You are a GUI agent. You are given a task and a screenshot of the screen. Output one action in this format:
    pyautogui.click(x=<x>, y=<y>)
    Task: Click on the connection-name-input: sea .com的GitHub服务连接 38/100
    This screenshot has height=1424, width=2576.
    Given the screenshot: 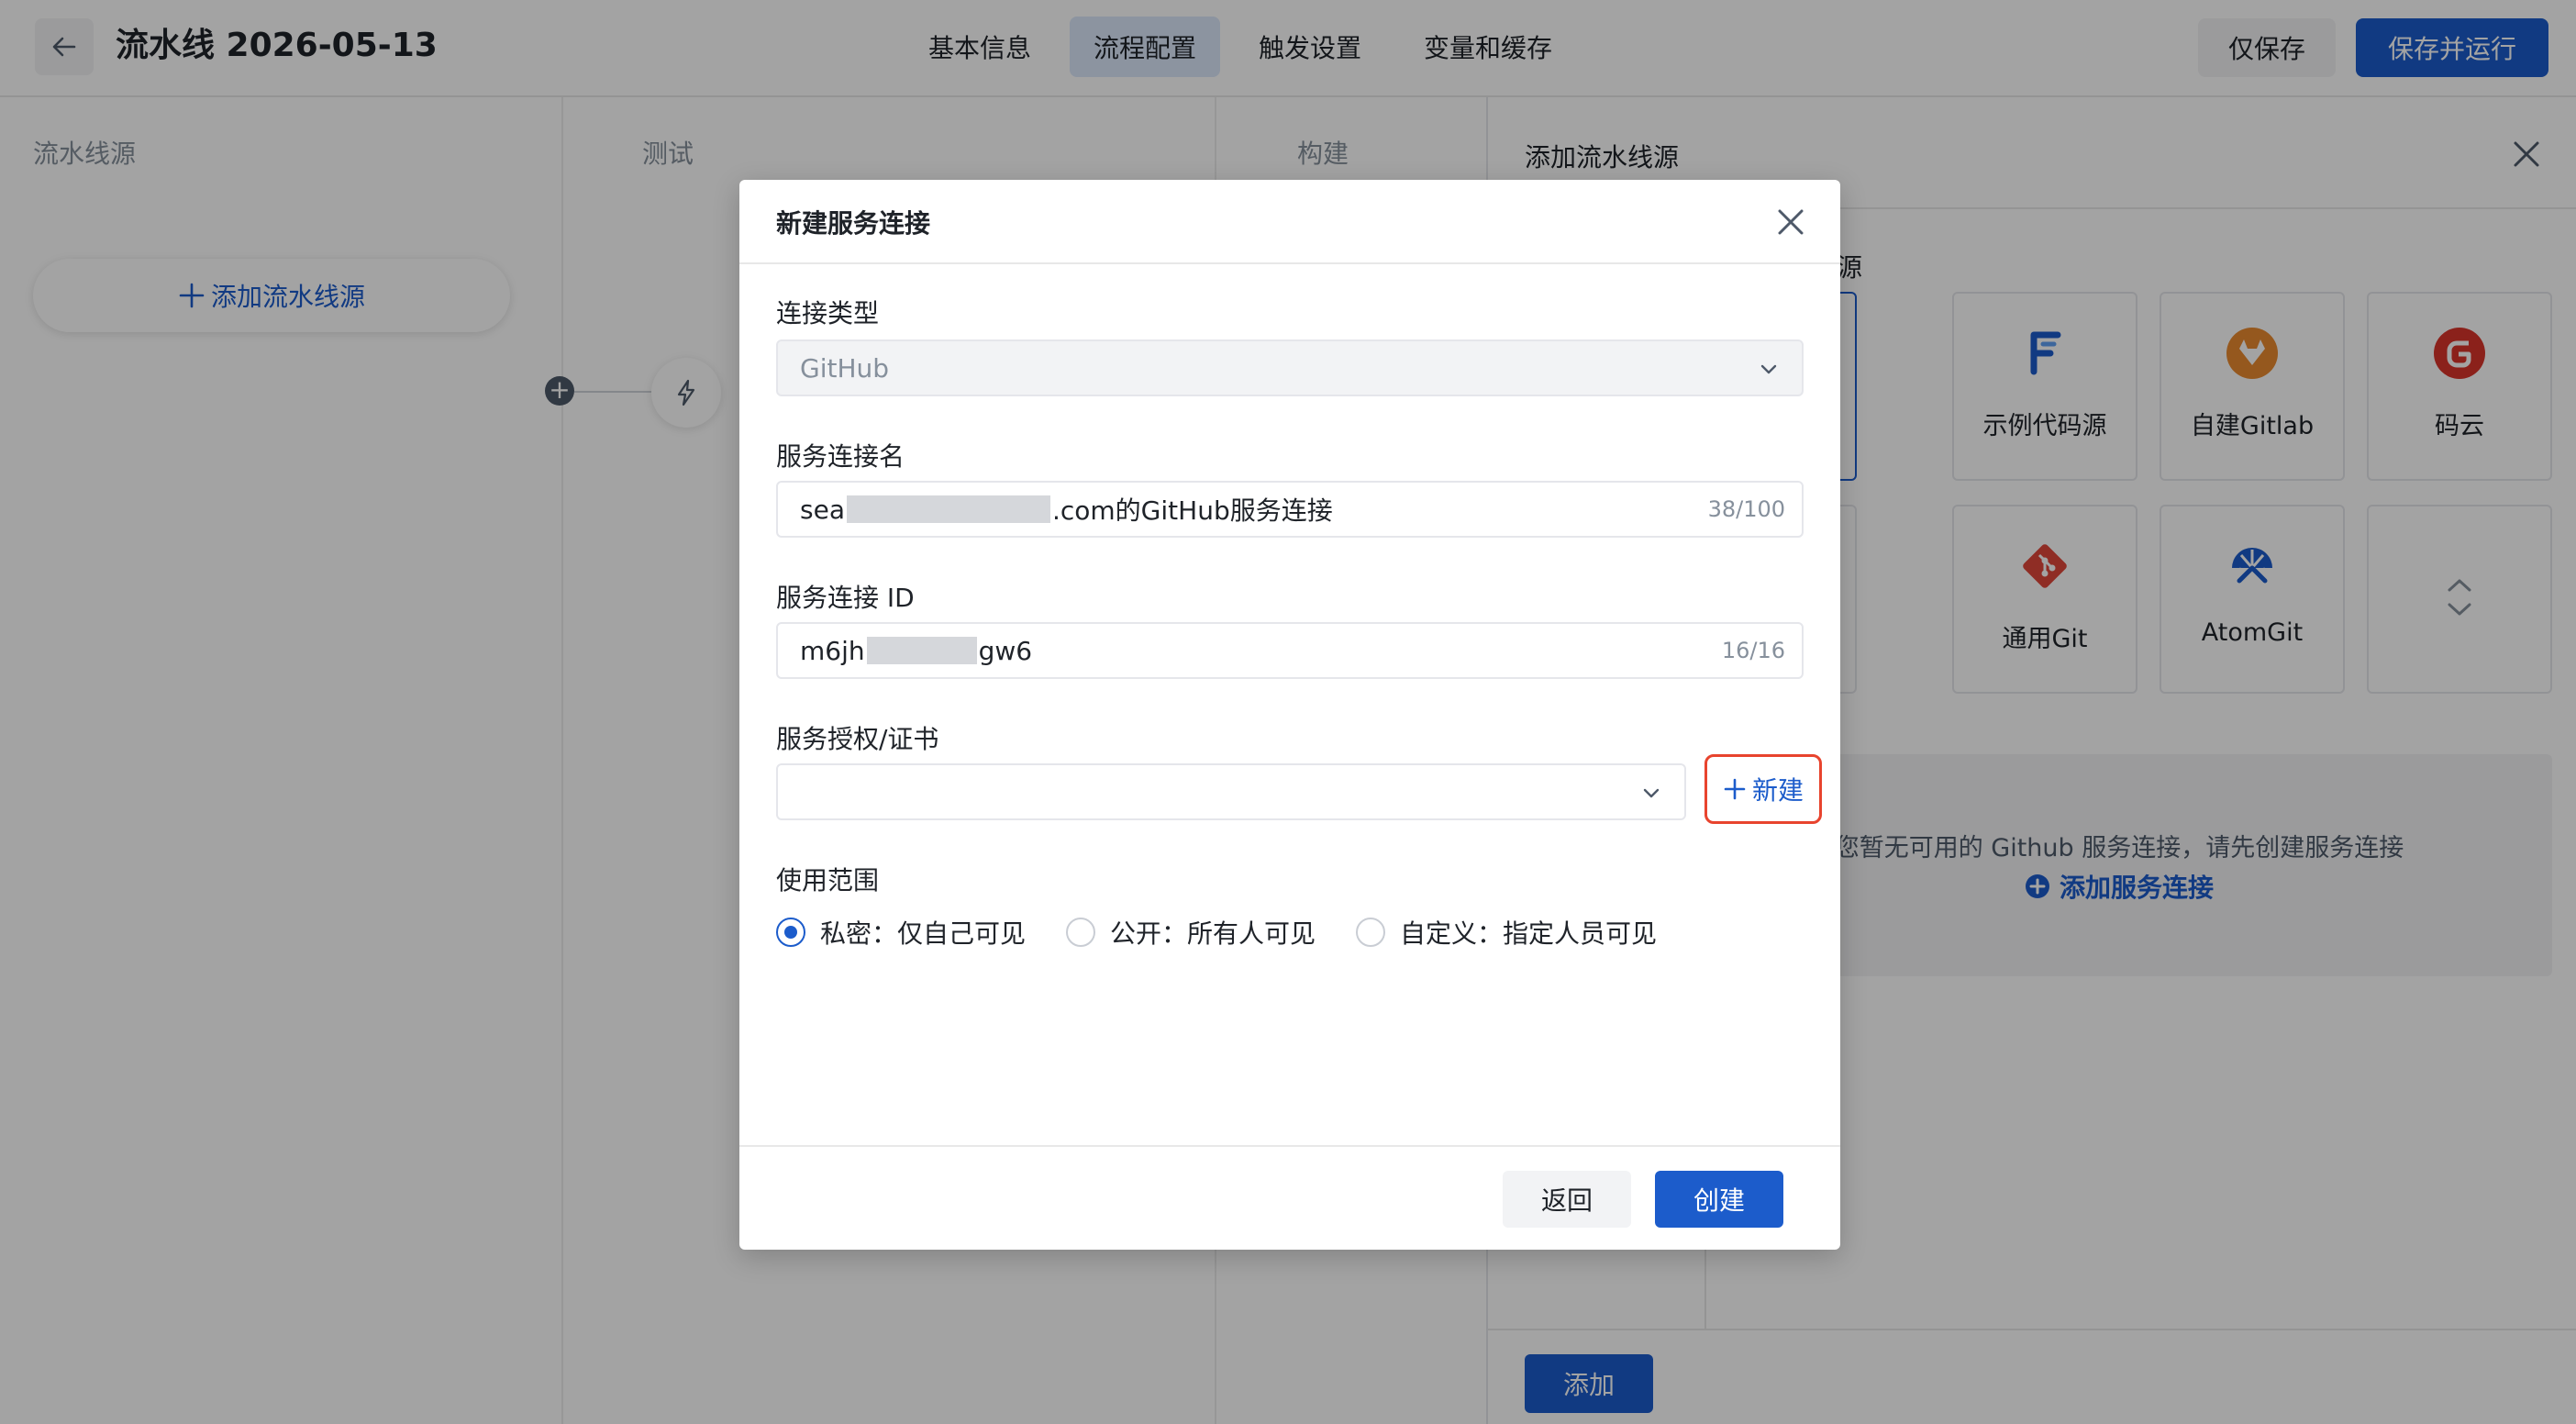 What is the action you would take?
    pyautogui.click(x=1290, y=509)
    